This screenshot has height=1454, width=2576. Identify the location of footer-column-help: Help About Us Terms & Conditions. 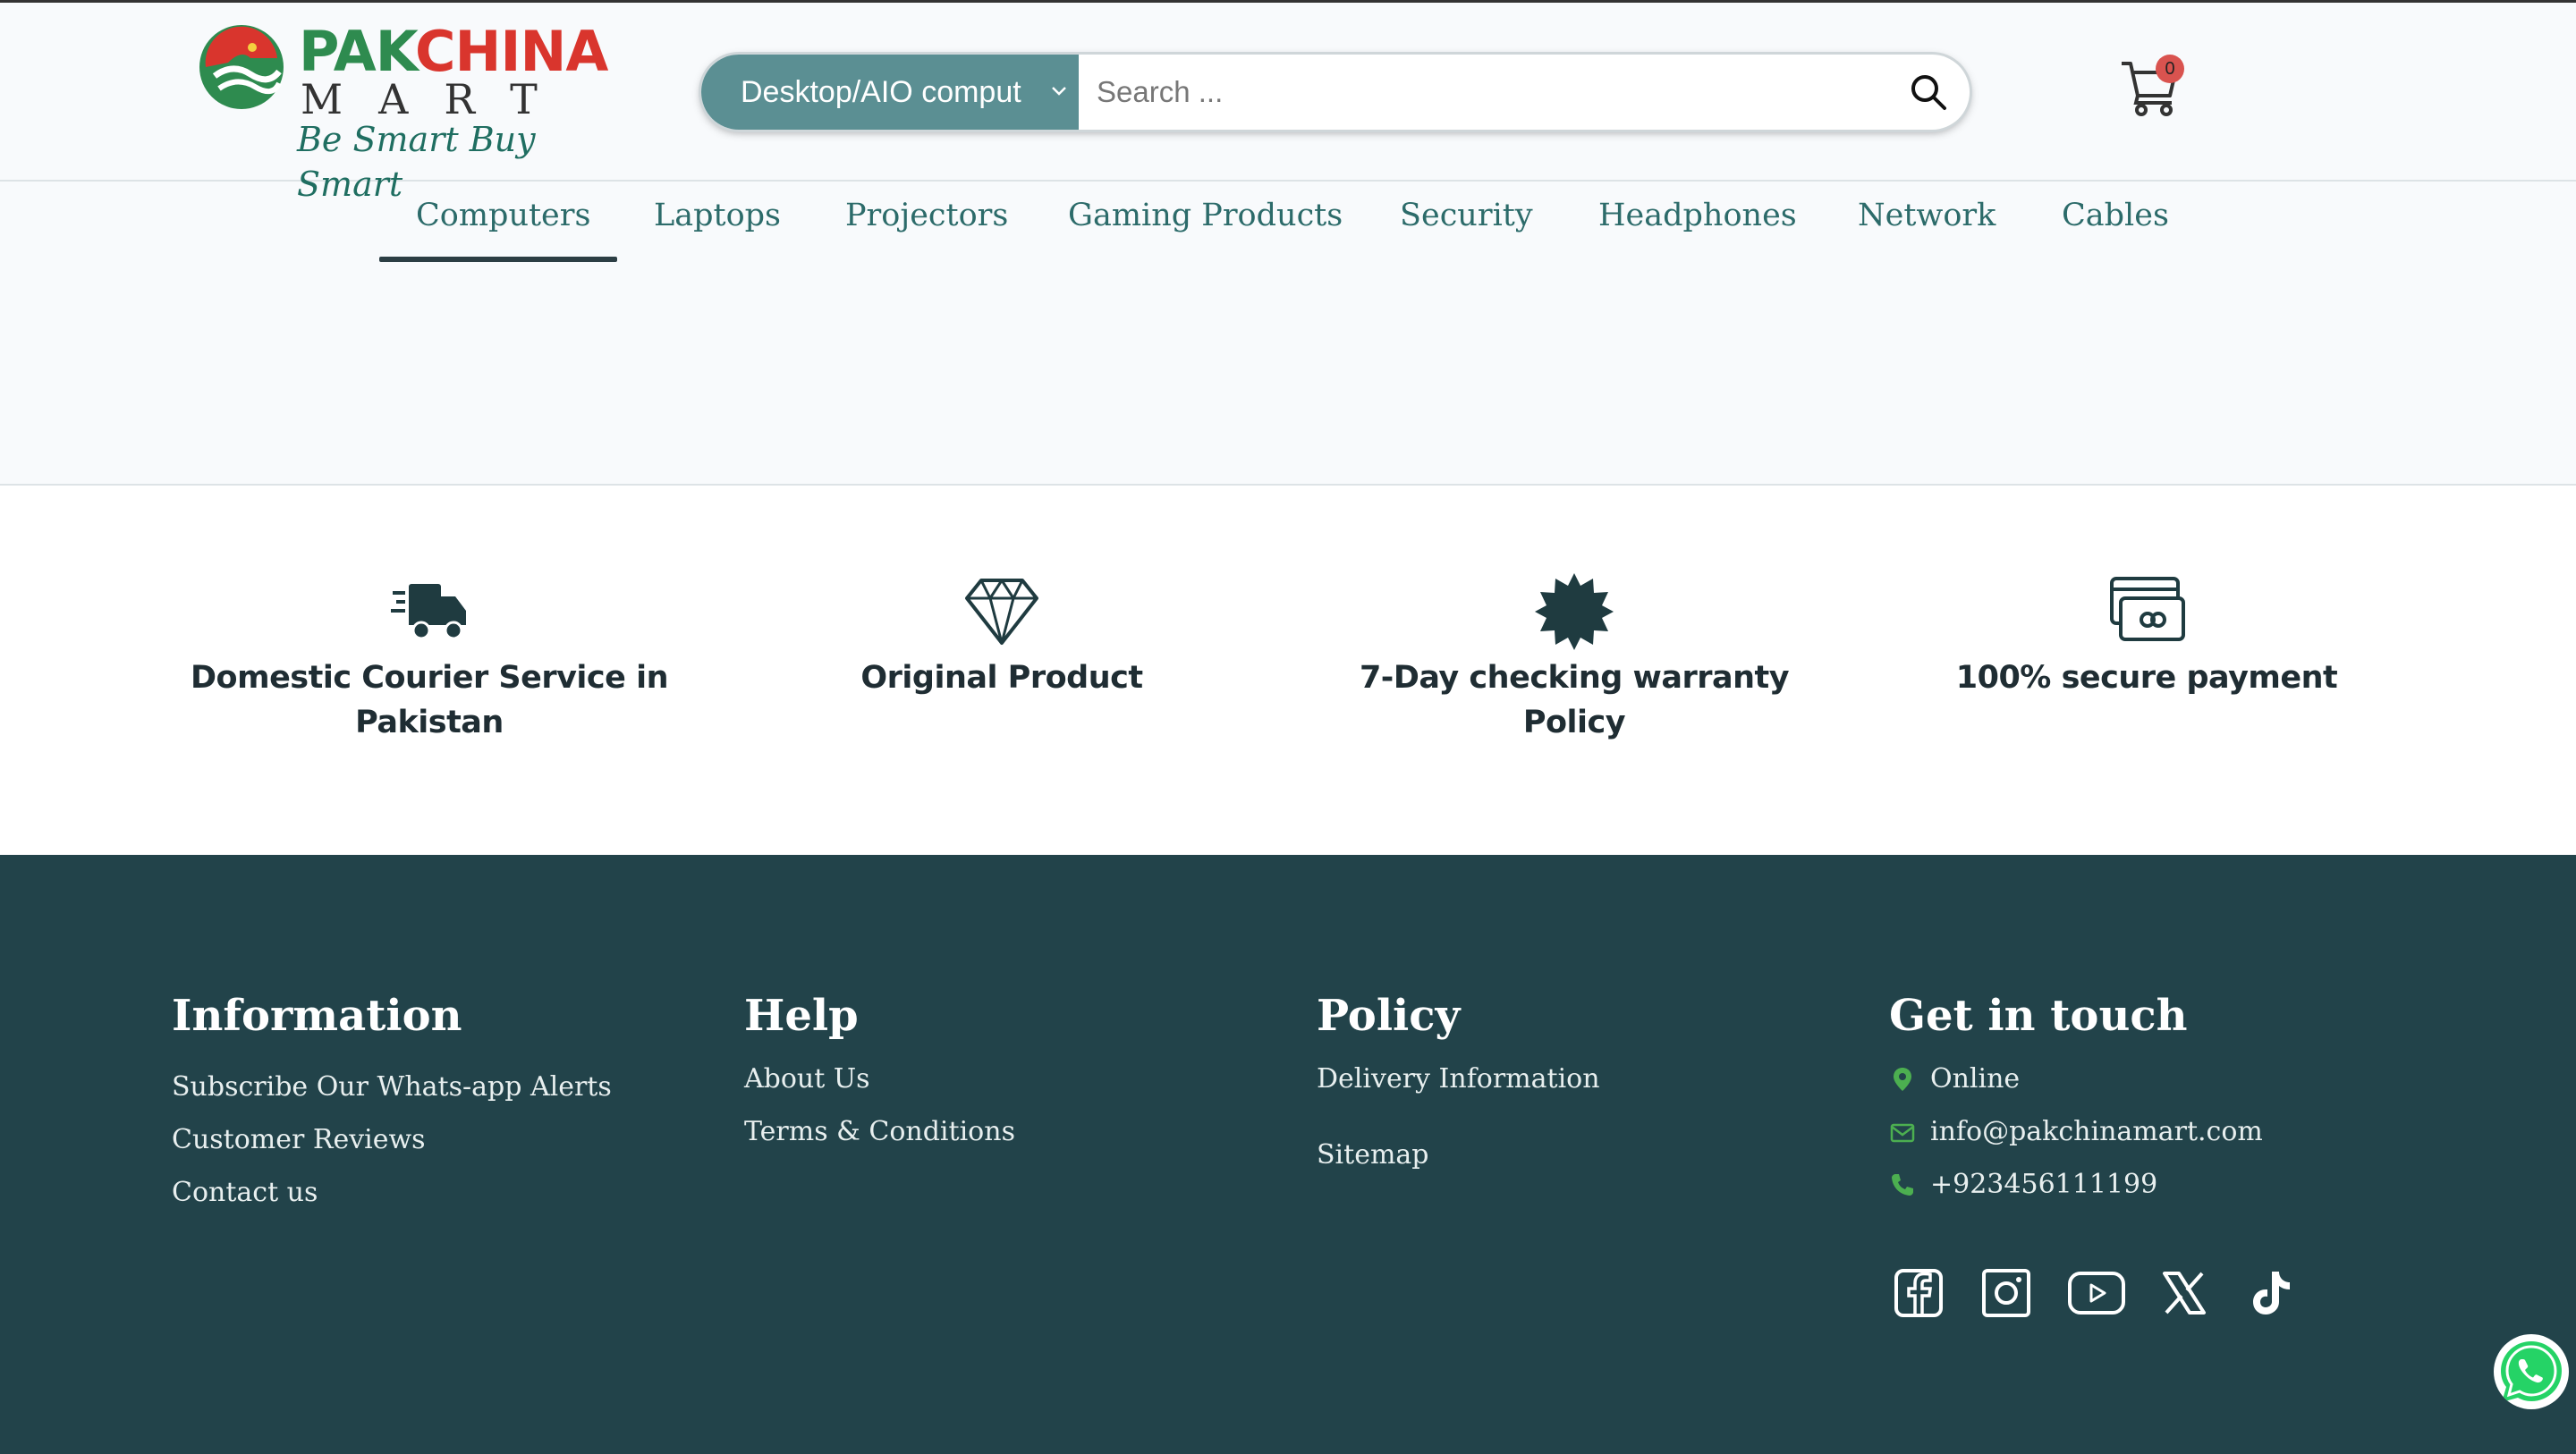
(994, 1123).